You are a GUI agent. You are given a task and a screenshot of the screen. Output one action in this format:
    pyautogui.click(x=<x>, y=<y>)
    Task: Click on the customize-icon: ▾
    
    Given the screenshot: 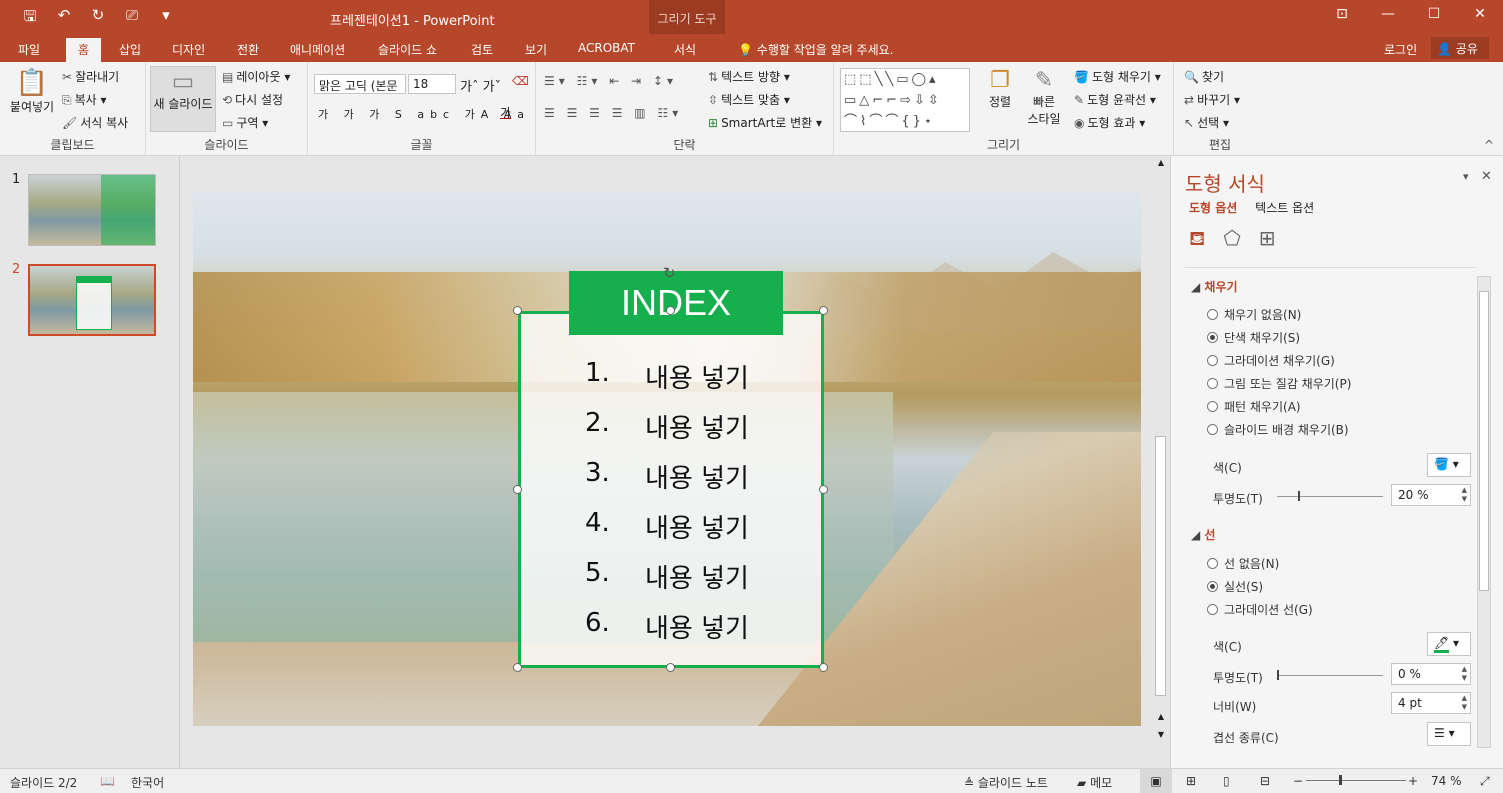 What is the action you would take?
    pyautogui.click(x=166, y=18)
    